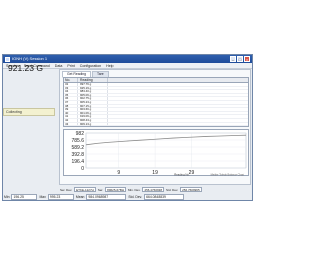 The width and height of the screenshot is (320, 255). Describe the element at coordinates (42, 197) in the screenshot. I see `stat-label-max: Max` at that location.